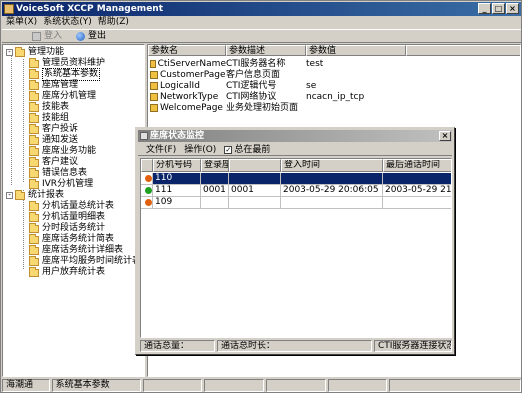 This screenshot has width=522, height=393. I want to click on tree-item-label: 技能组, so click(56, 118).